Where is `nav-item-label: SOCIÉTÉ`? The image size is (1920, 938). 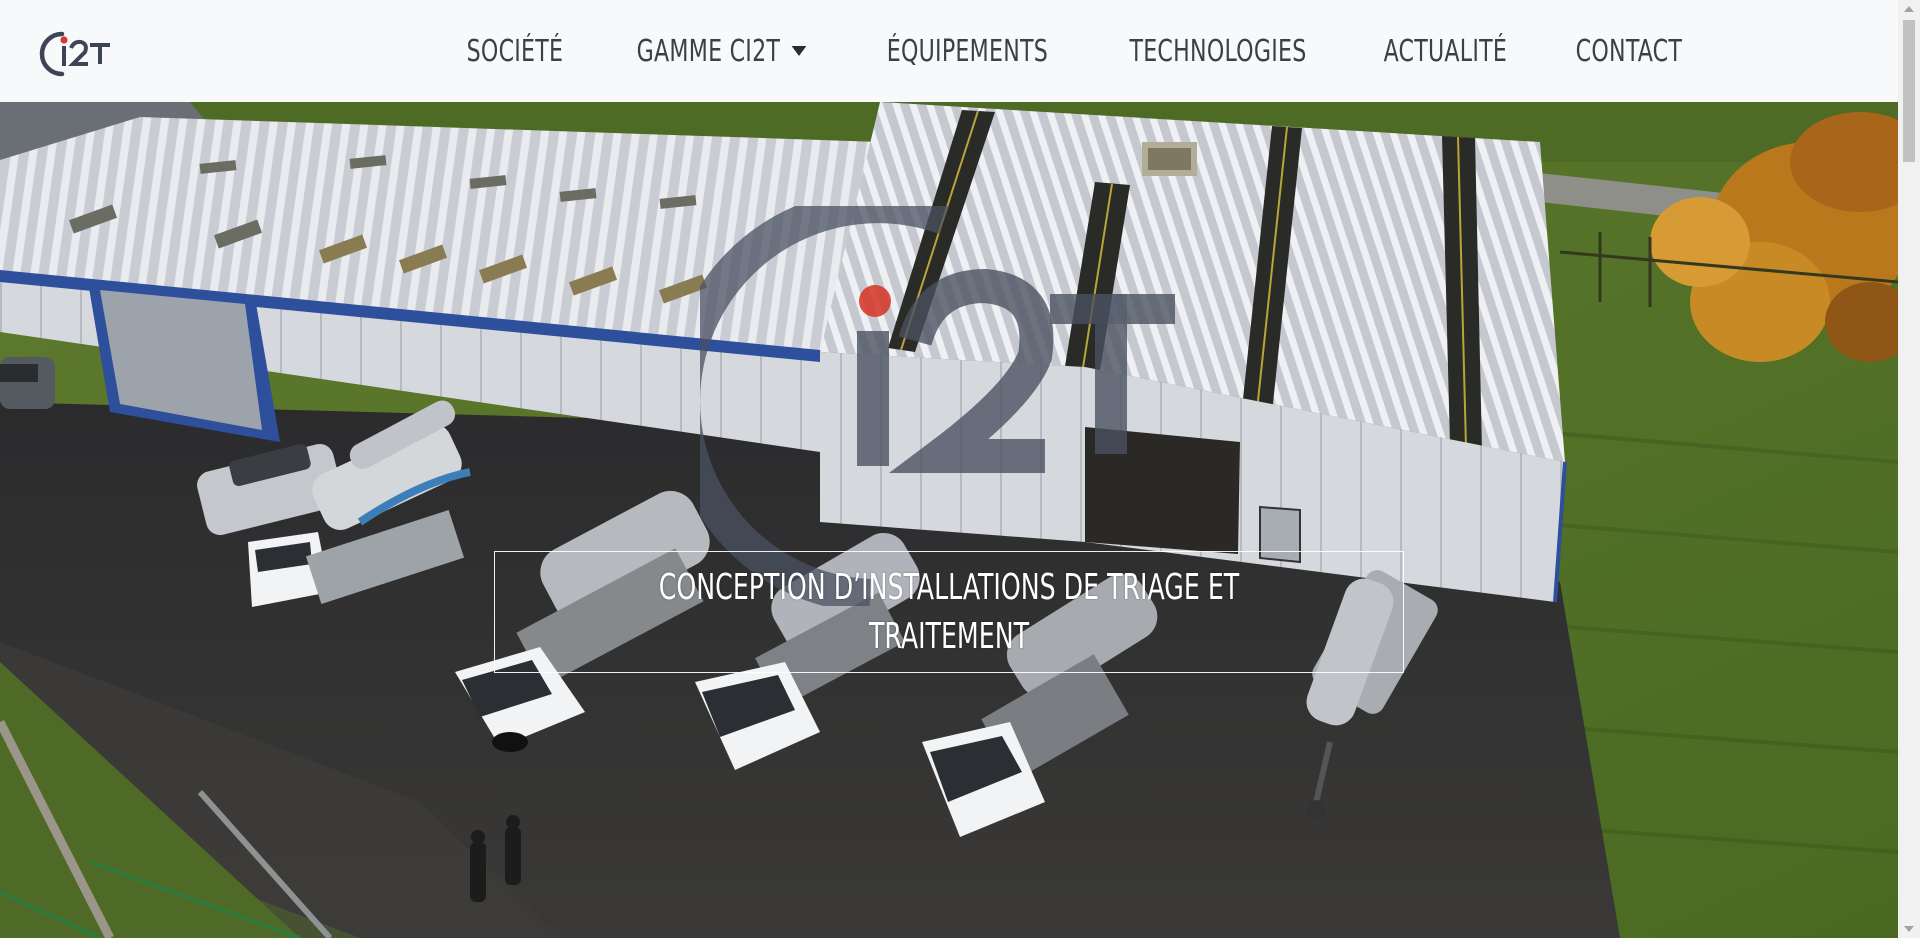
nav-item-label: SOCIÉTÉ is located at coordinates (515, 51).